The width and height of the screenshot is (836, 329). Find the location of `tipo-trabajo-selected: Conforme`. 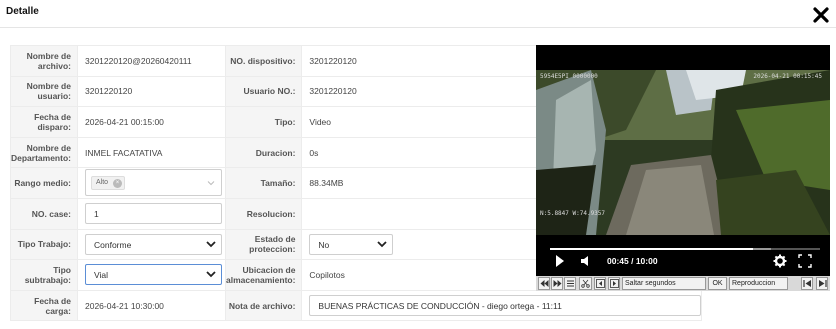

tipo-trabajo-selected: Conforme is located at coordinates (112, 244).